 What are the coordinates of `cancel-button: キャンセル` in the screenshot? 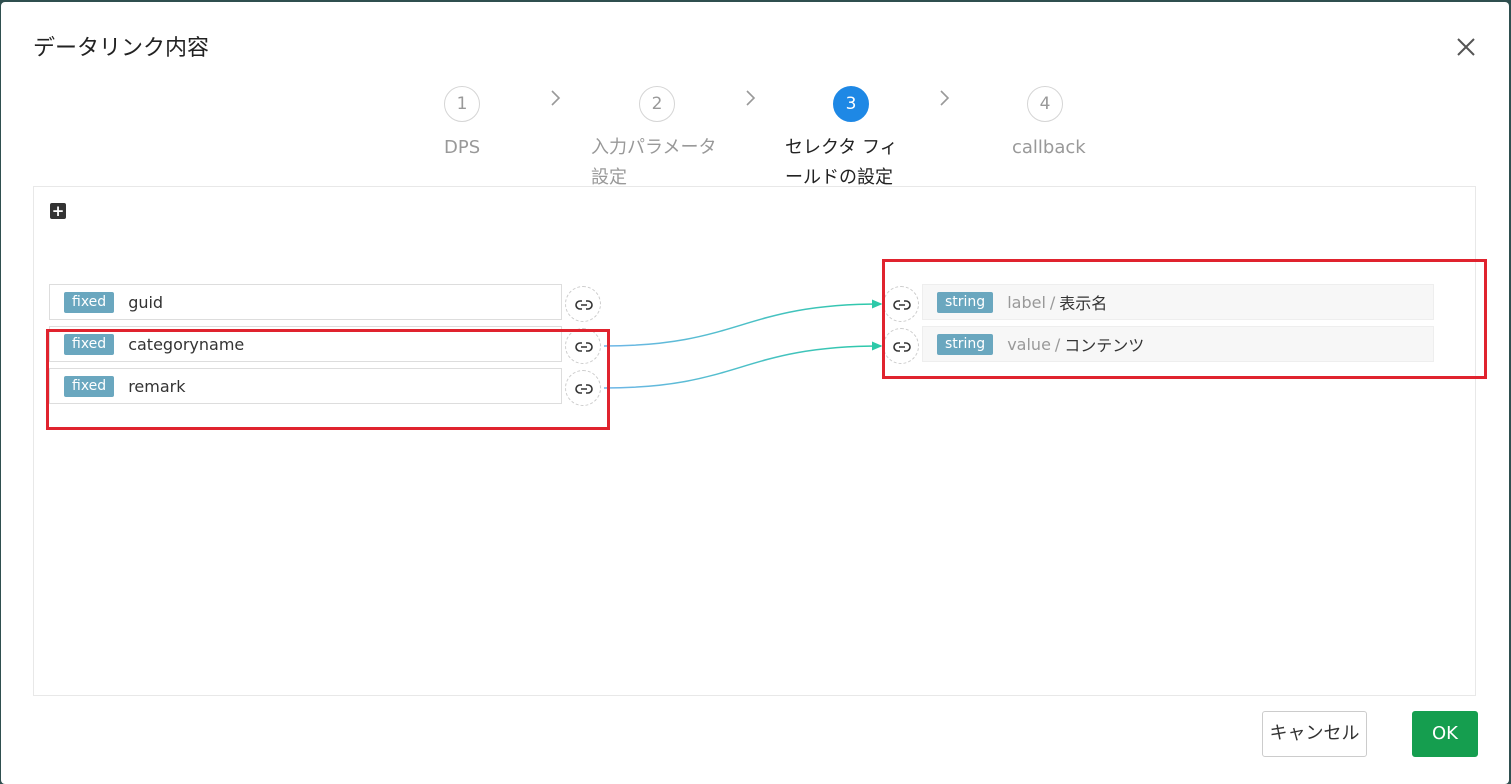 It's located at (1314, 734).